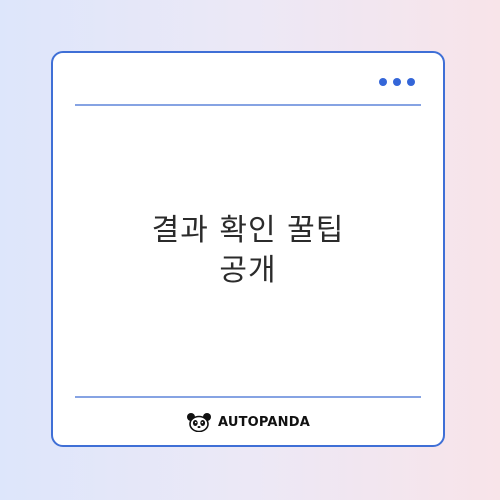 The height and width of the screenshot is (500, 500). I want to click on card-title: 결과 확인 꿀팁 공개, so click(248, 251).